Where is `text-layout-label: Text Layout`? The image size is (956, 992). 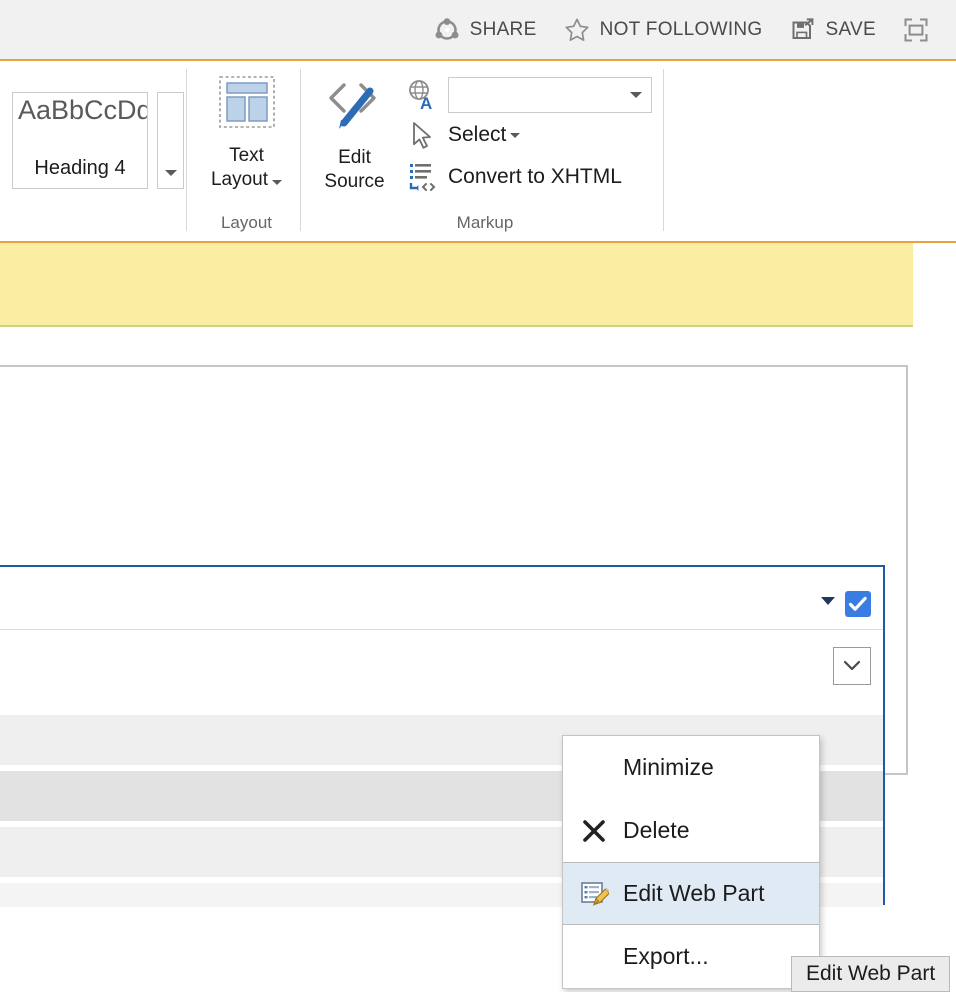
text-layout-label: Text Layout is located at coordinates (246, 168).